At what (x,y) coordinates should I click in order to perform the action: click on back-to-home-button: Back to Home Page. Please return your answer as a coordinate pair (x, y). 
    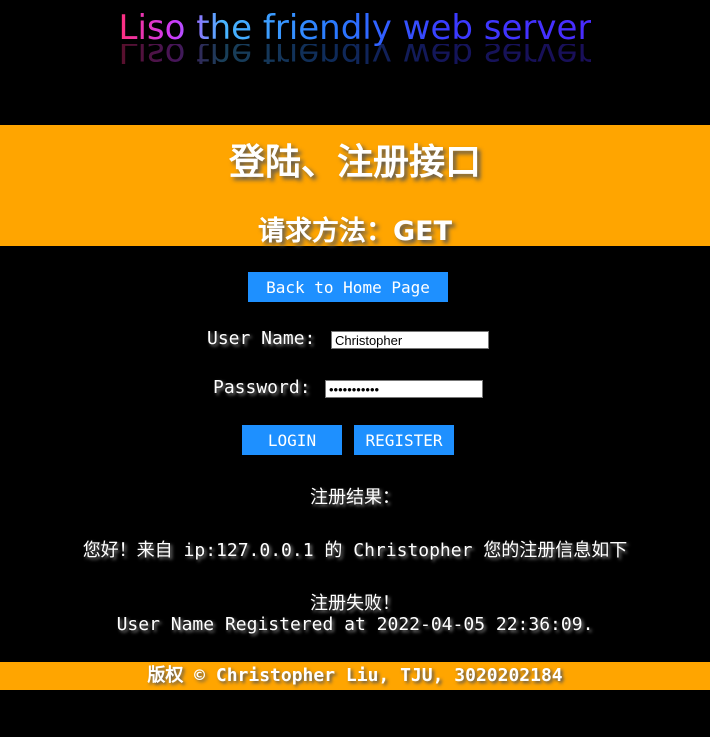
    Looking at the image, I should click on (348, 287).